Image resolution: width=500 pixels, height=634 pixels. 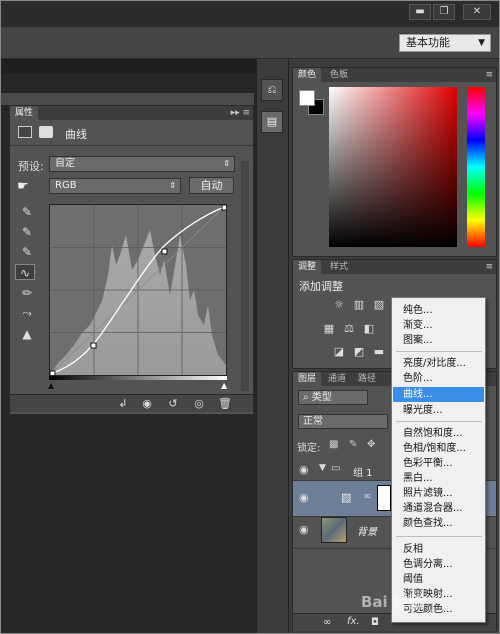 I want to click on menu-item-invert: 反相, so click(x=438, y=549).